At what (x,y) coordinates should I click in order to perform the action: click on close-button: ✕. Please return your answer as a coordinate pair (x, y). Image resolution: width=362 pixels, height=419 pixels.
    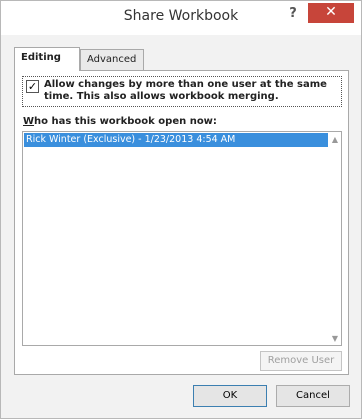
    Looking at the image, I should click on (331, 13).